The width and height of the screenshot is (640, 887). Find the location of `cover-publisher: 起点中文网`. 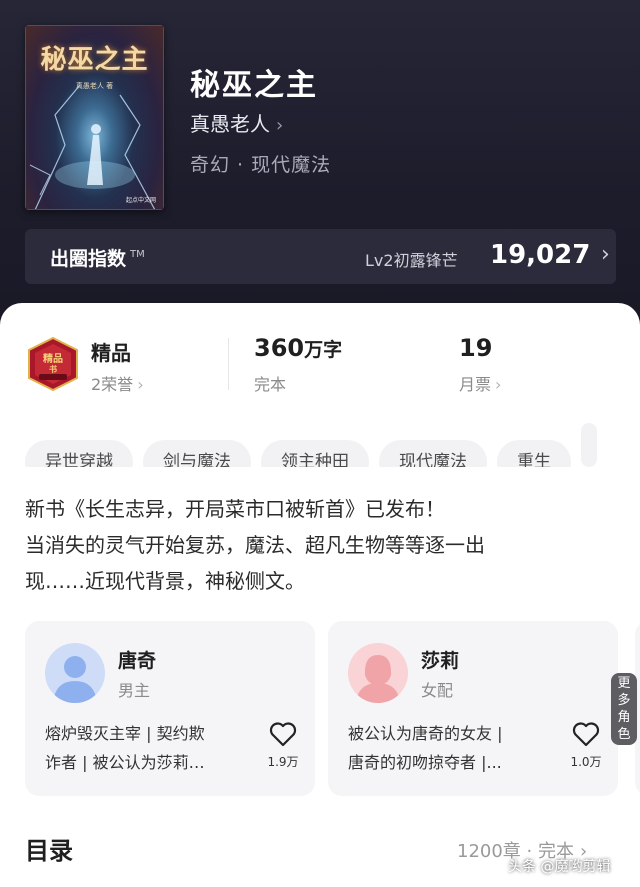

cover-publisher: 起点中文网 is located at coordinates (140, 200).